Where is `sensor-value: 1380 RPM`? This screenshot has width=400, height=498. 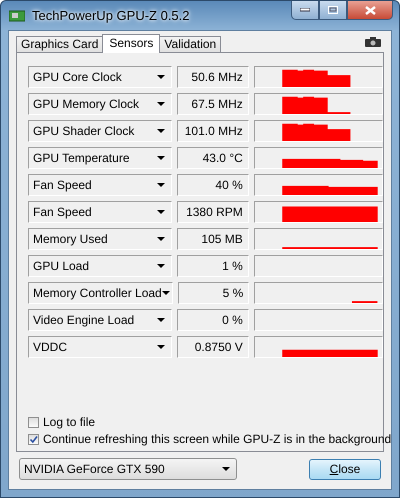 sensor-value: 1380 RPM is located at coordinates (213, 212).